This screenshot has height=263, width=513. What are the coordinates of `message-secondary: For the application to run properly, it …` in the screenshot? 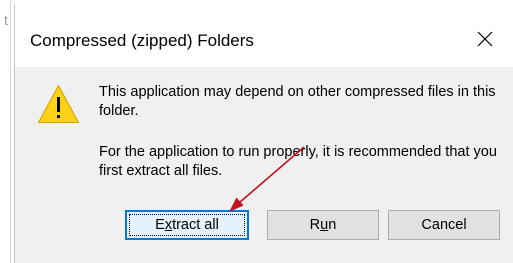 It's located at (298, 161).